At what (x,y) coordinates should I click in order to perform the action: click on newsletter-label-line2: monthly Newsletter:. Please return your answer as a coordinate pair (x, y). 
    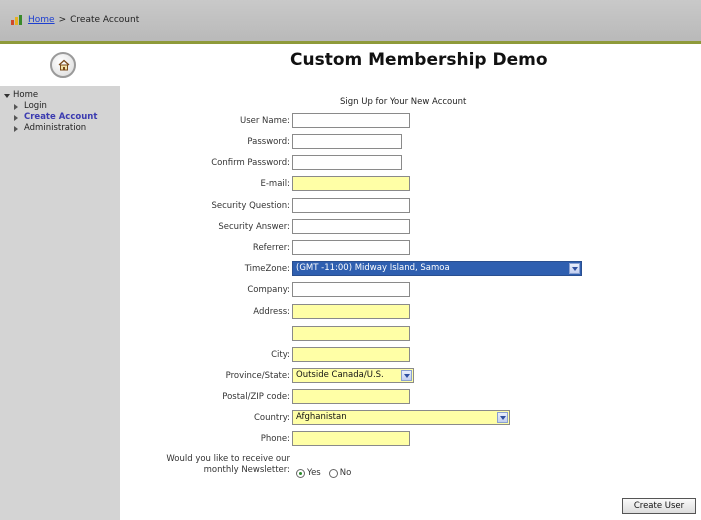
    Looking at the image, I should click on (246, 470).